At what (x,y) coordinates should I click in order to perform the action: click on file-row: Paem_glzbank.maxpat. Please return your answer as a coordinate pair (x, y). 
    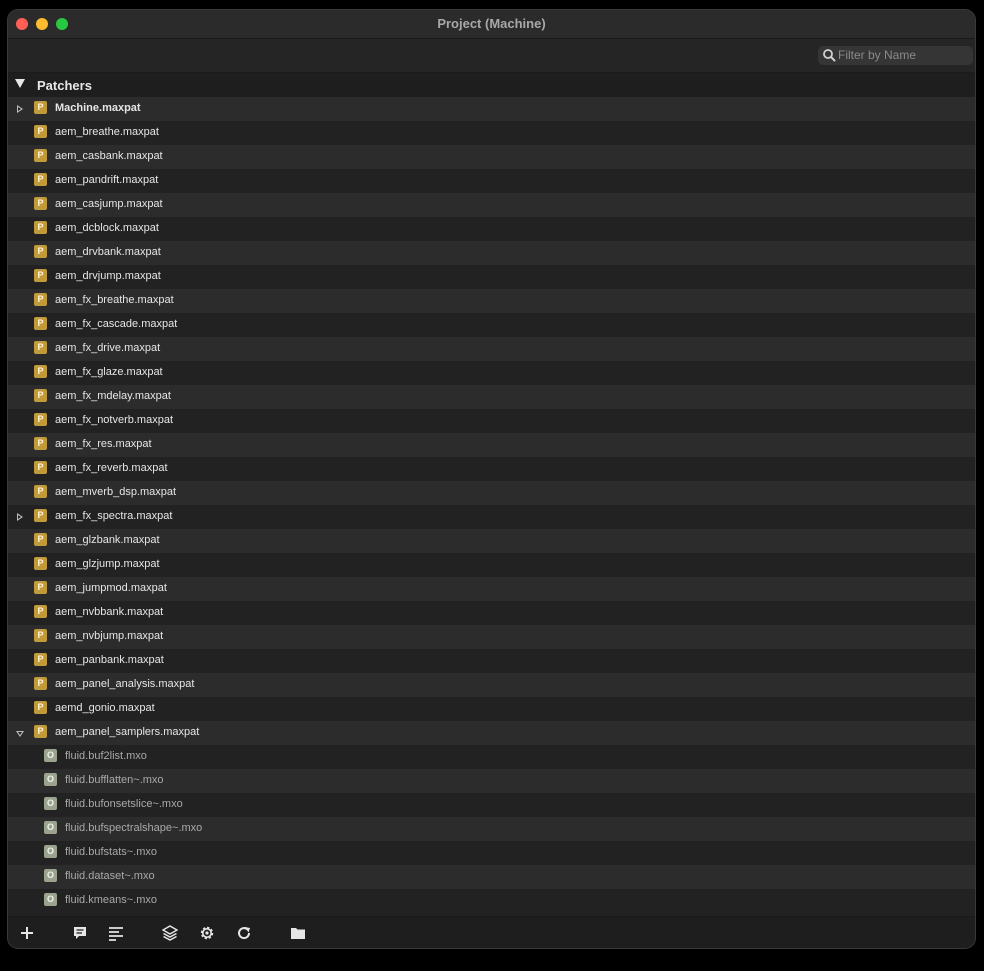
    Looking at the image, I should click on (491, 541).